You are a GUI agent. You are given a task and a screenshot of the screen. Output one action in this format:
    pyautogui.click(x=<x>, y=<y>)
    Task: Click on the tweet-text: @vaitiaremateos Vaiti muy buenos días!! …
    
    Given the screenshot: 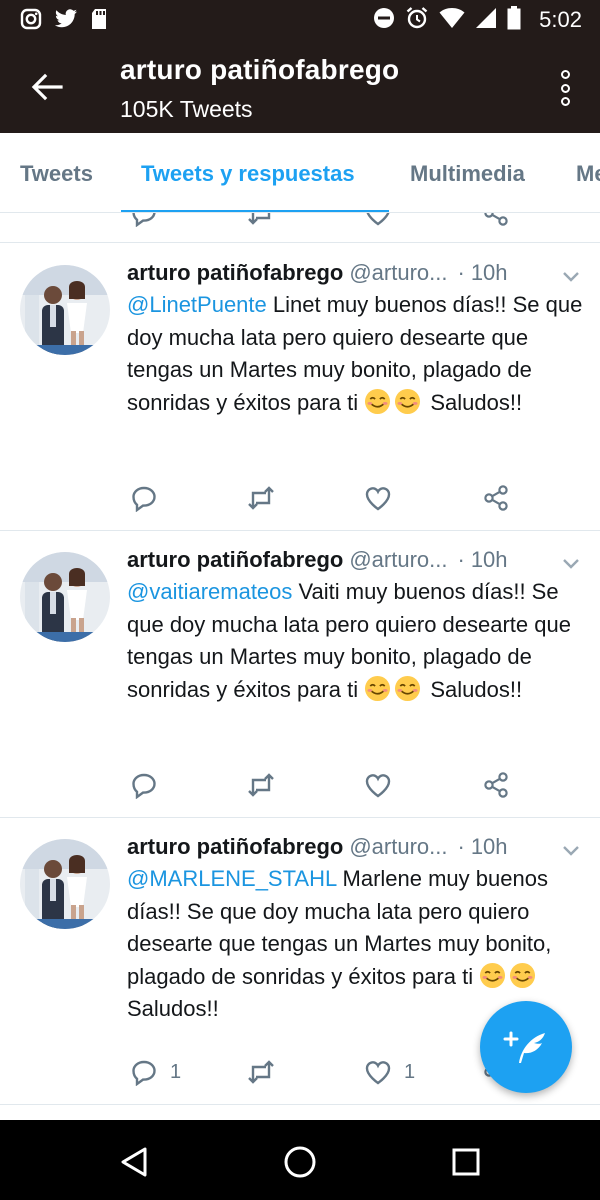 What is the action you would take?
    pyautogui.click(x=357, y=641)
    